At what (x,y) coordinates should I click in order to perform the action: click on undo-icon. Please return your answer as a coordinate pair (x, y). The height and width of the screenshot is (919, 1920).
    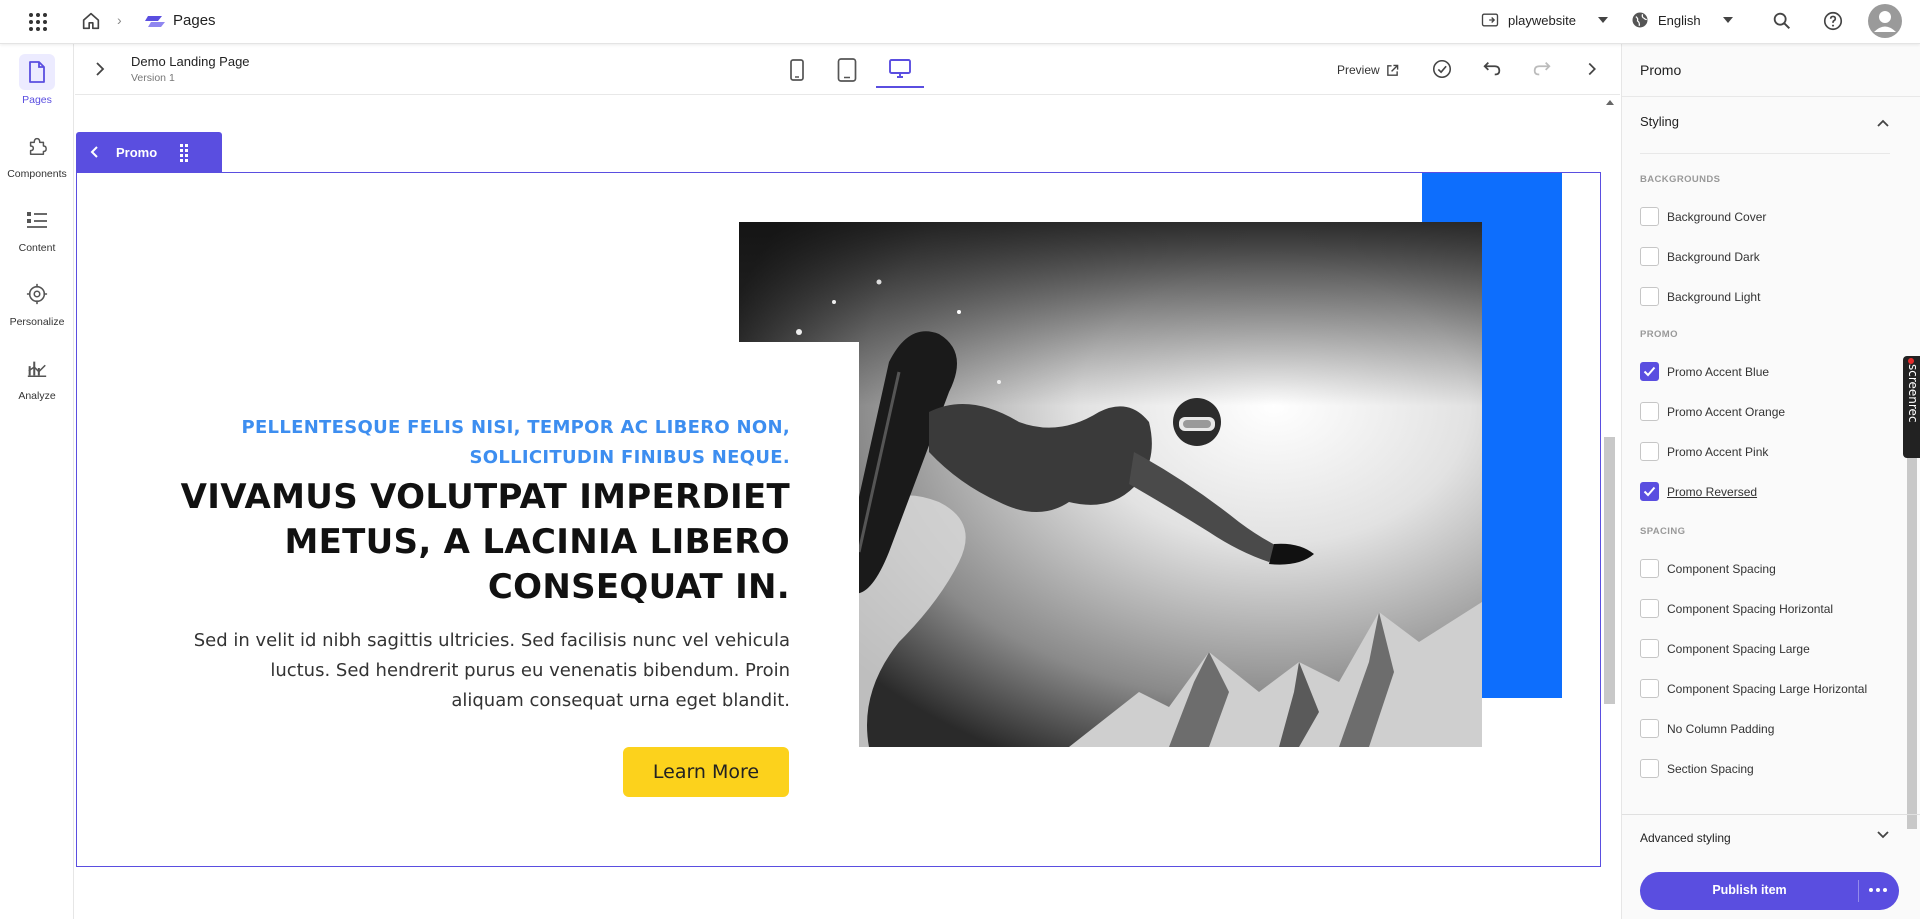
    Looking at the image, I should click on (1493, 70).